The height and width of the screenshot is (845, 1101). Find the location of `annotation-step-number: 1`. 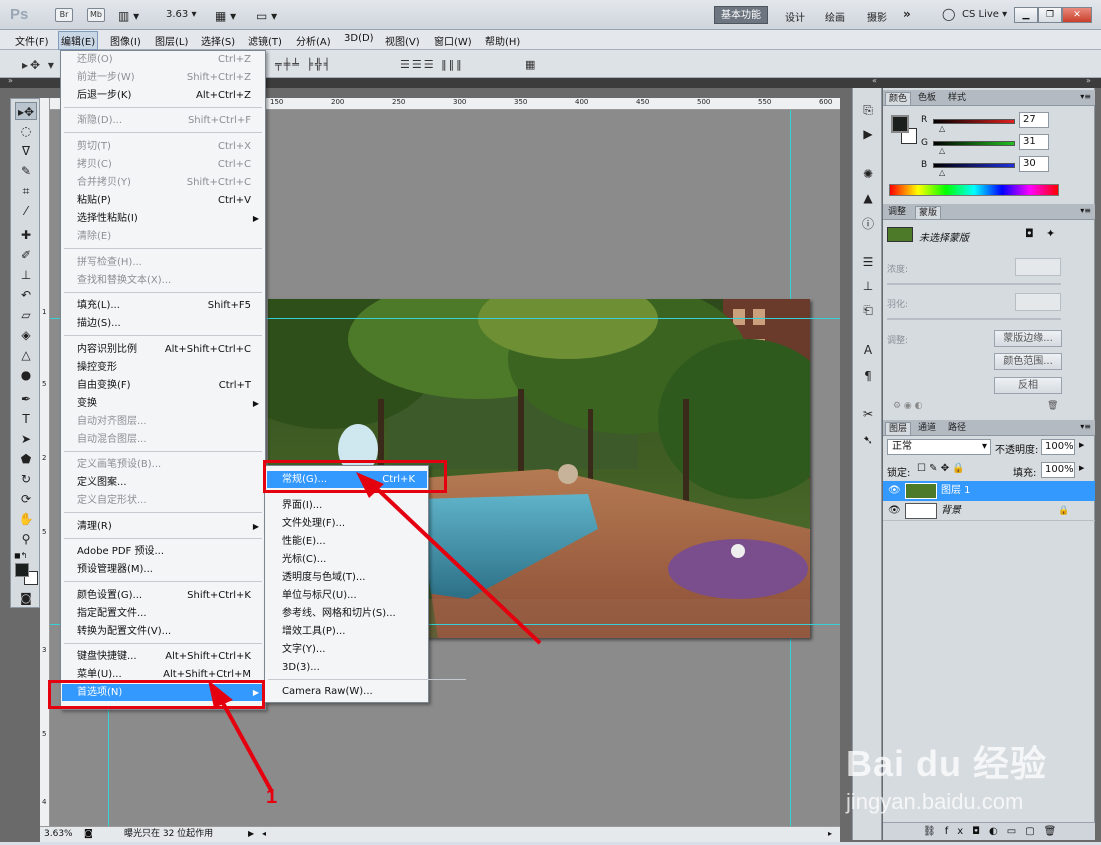

annotation-step-number: 1 is located at coordinates (272, 797).